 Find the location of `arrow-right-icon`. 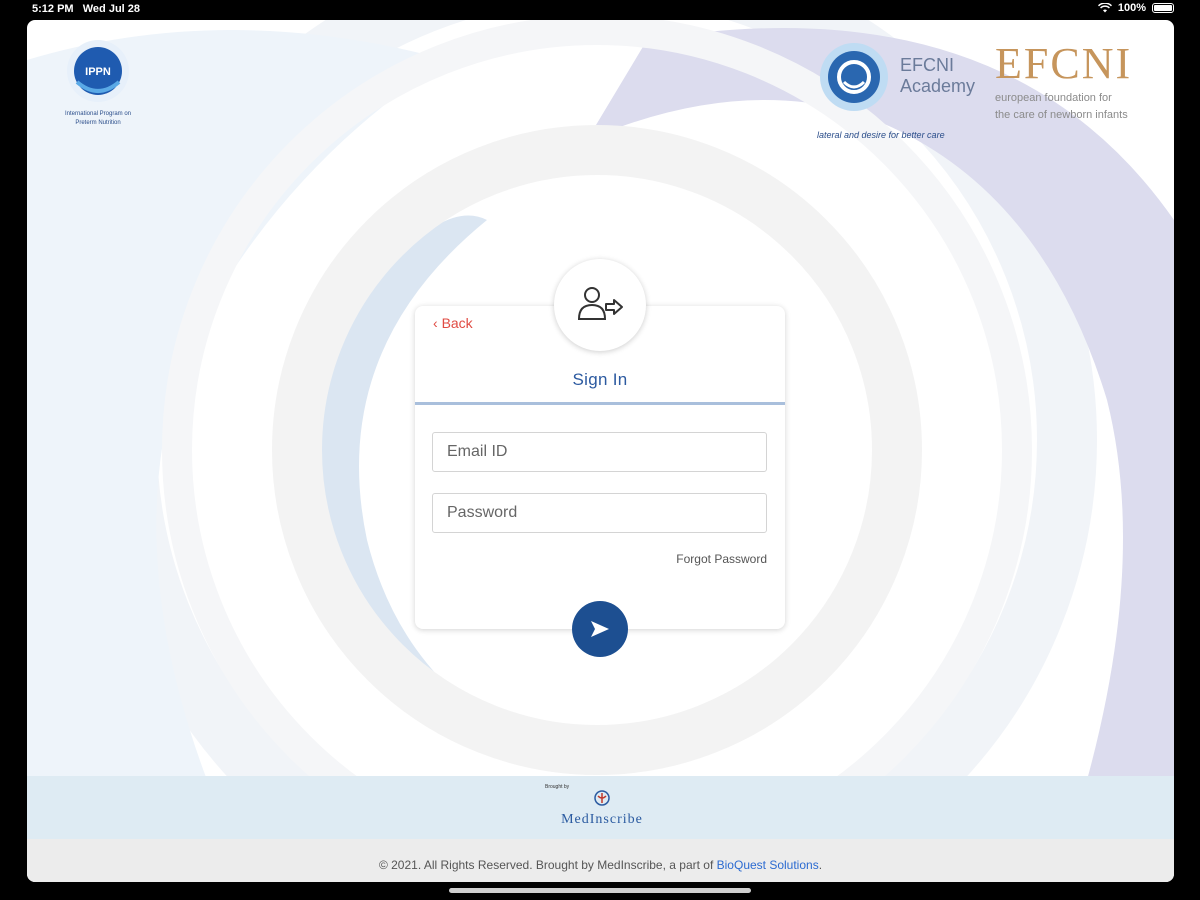

arrow-right-icon is located at coordinates (600, 629).